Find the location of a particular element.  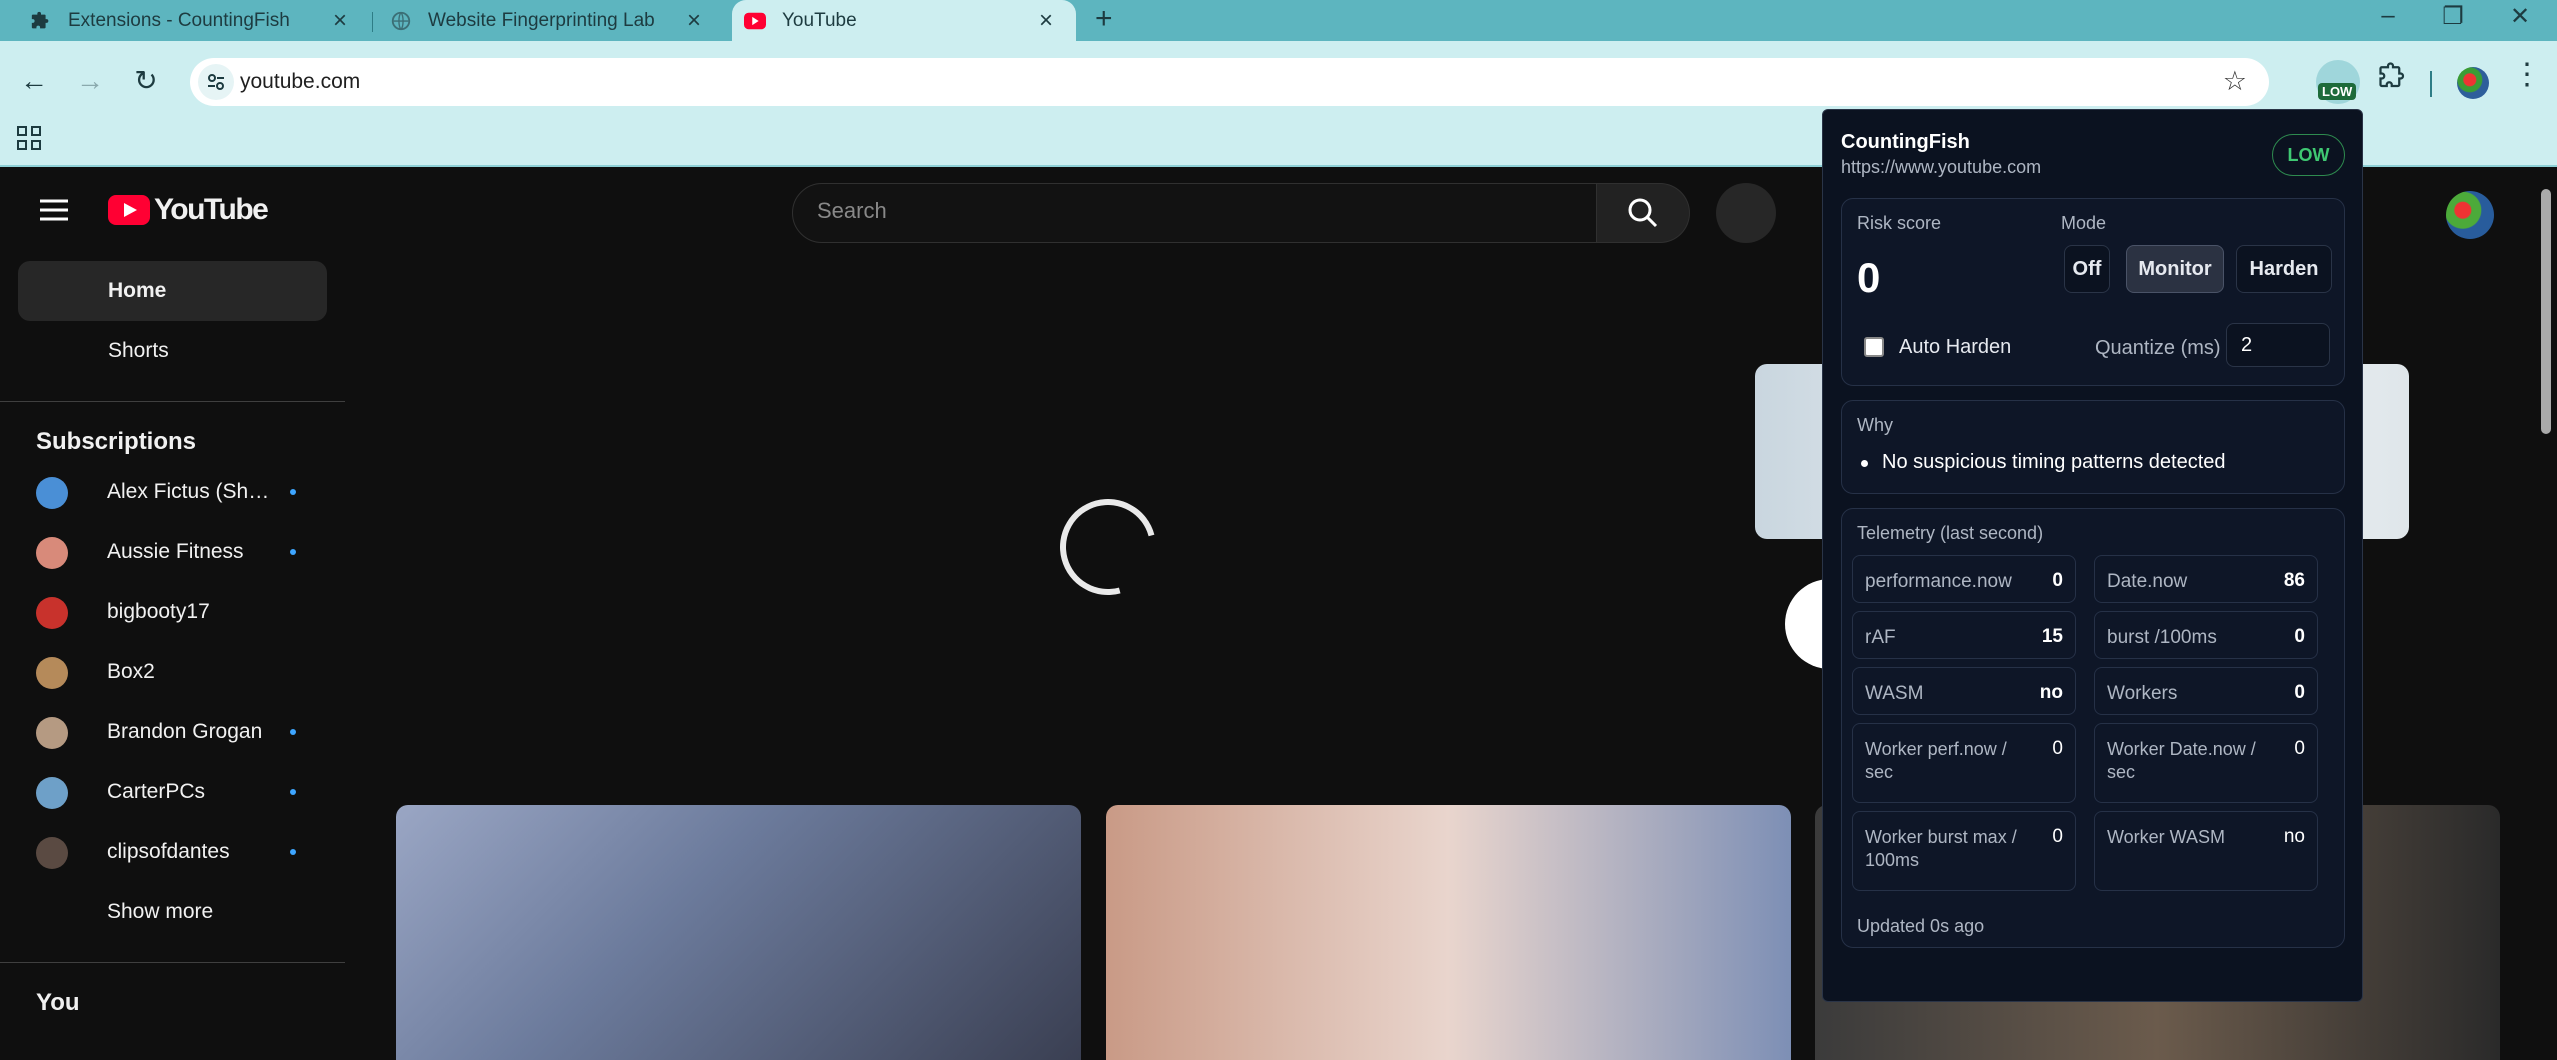

new-tab-button: + is located at coordinates (1104, 19).